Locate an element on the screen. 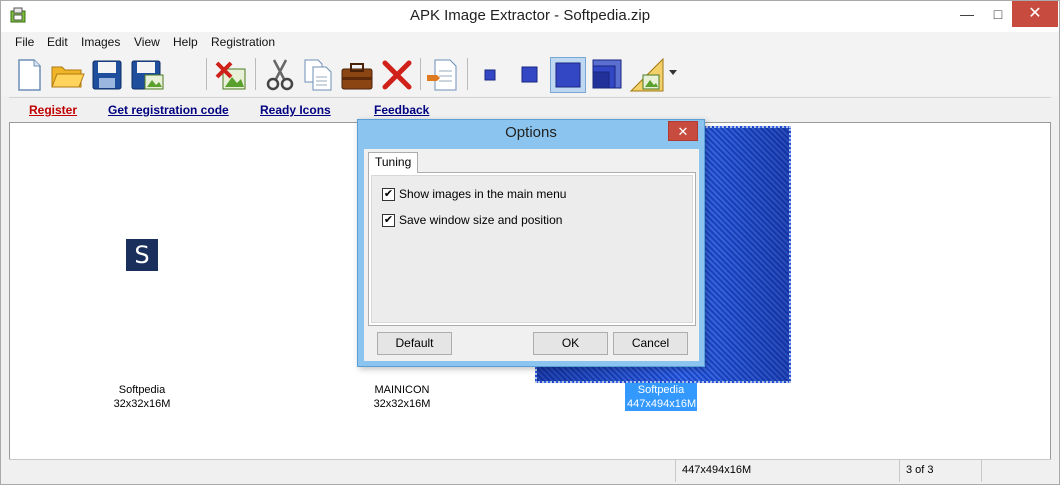 The image size is (1060, 485). medium-icon-view is located at coordinates (530, 75).